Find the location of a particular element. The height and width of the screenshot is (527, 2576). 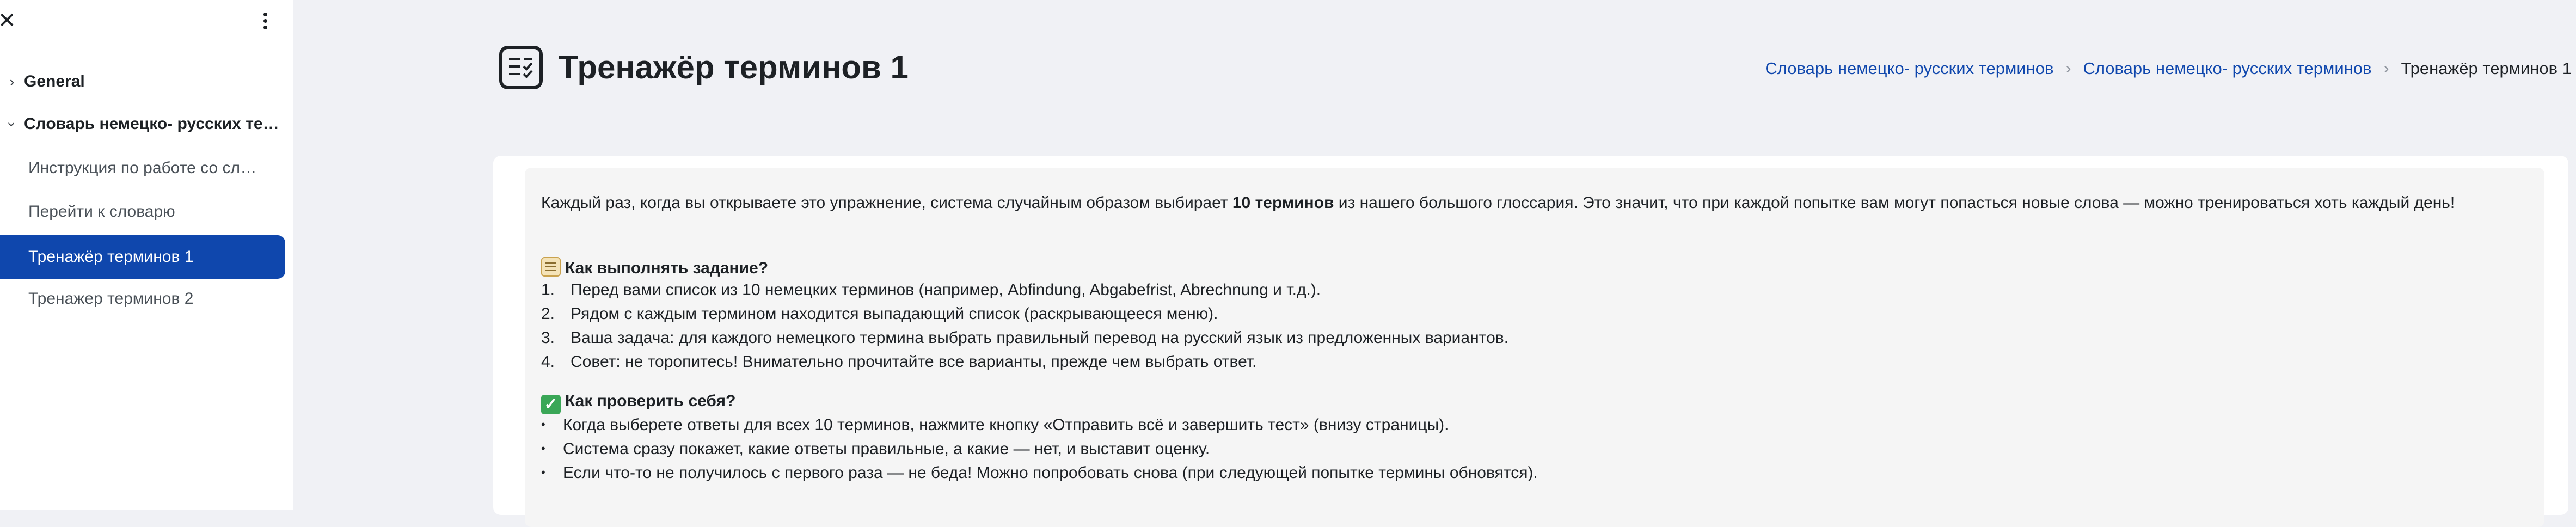

sidebar-item-label: Инструкция по работе со словарем is located at coordinates (142, 168).